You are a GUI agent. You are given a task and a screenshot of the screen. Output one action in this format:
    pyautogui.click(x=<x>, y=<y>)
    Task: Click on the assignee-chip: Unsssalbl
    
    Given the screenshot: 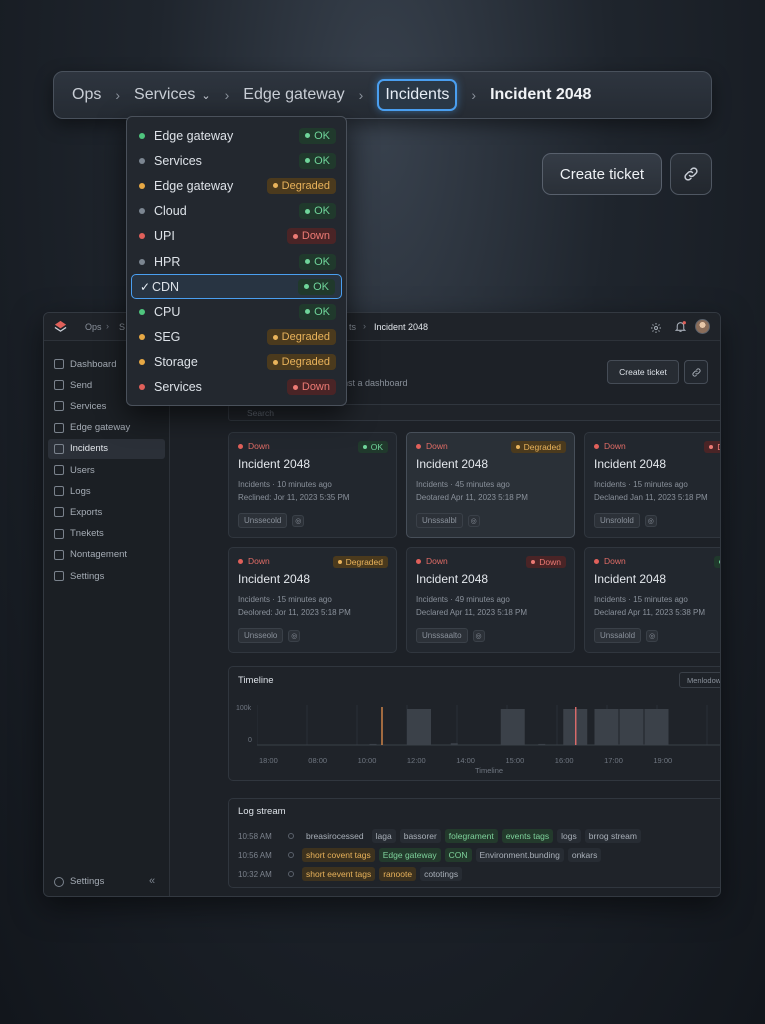 What is the action you would take?
    pyautogui.click(x=439, y=520)
    